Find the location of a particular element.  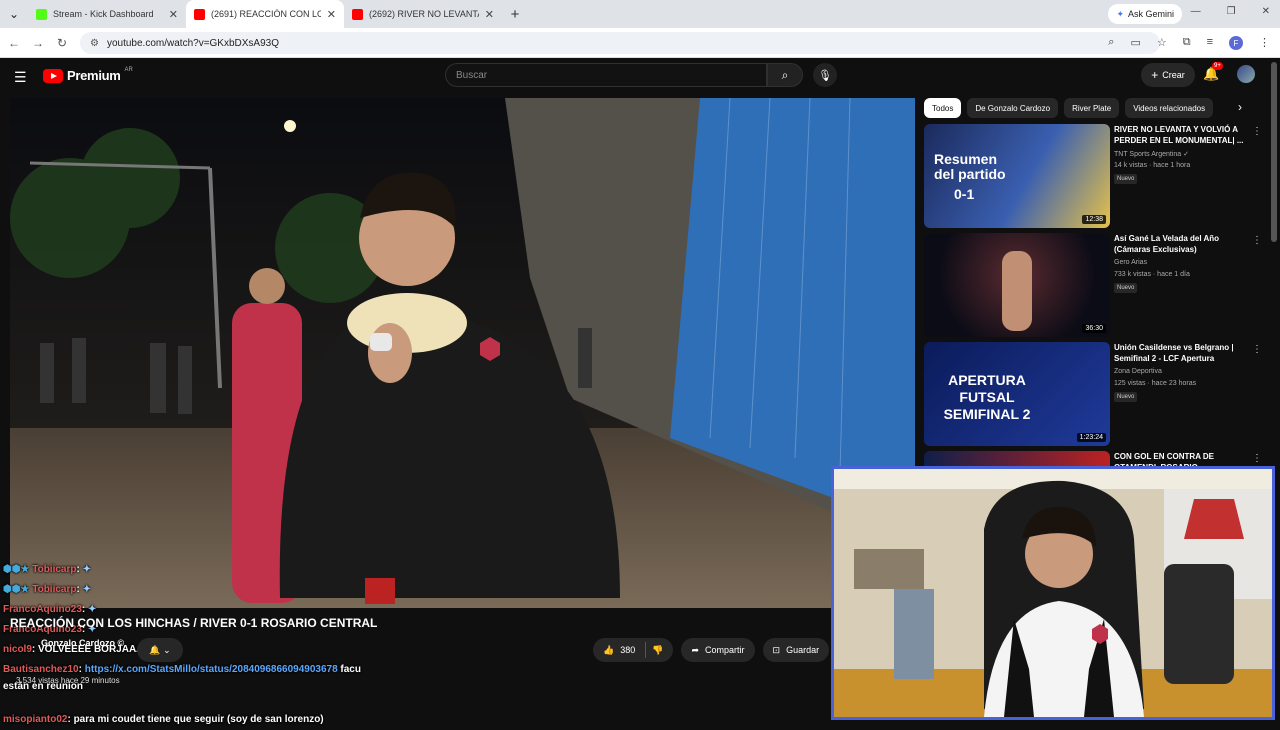

thumbnail-title: Resumen del partido is located at coordinates (970, 166).